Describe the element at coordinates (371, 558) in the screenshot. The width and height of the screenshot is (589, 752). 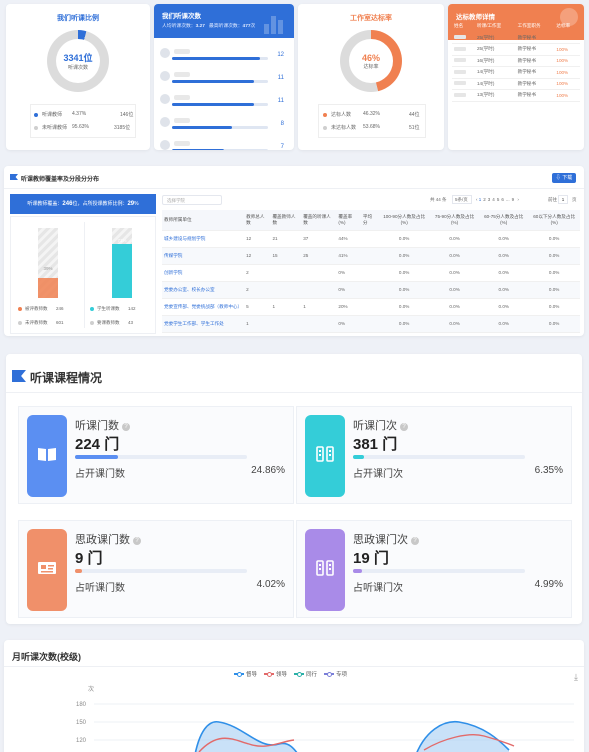
I see `stat-value: 19 门` at that location.